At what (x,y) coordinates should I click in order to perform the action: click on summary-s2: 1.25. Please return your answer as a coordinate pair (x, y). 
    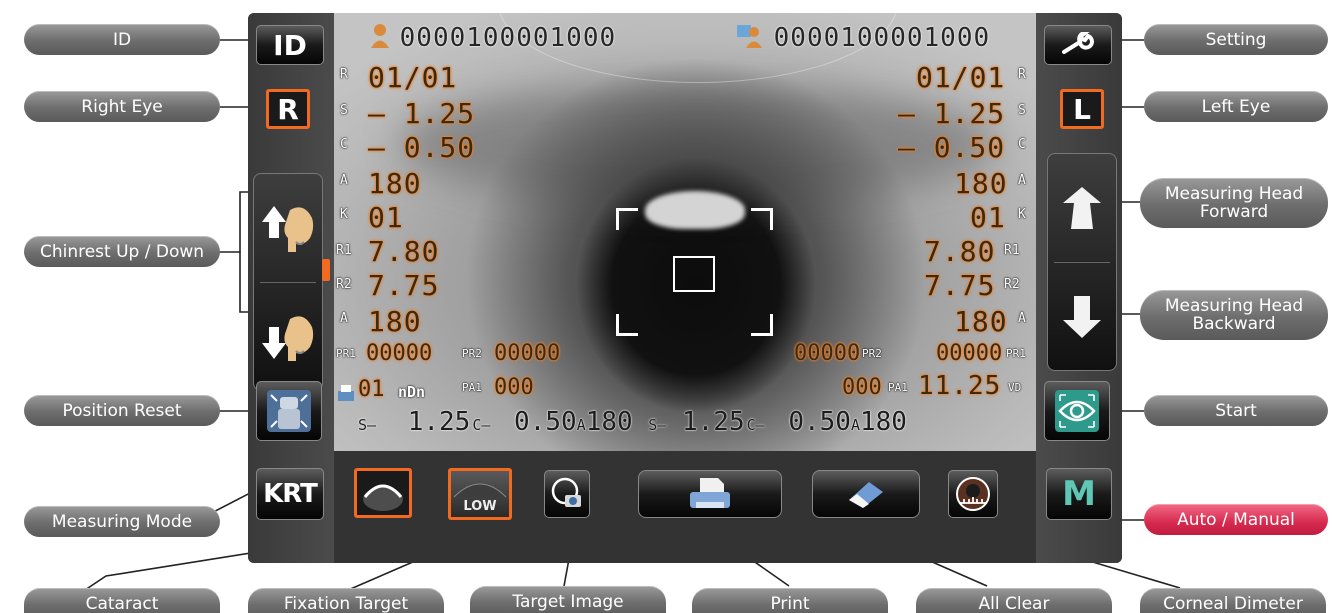
    Looking at the image, I should click on (713, 422).